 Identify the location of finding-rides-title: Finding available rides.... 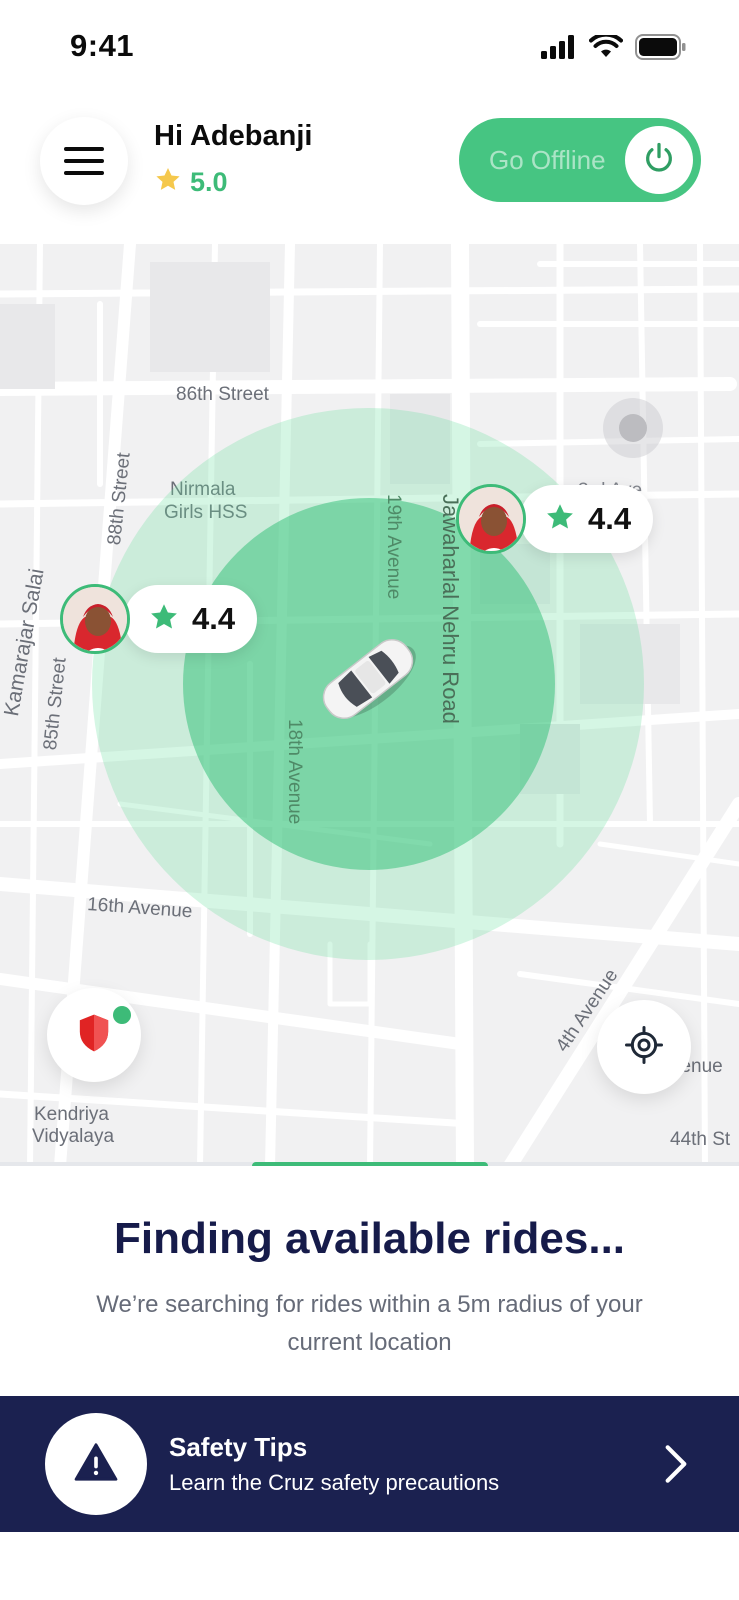
(369, 1238).